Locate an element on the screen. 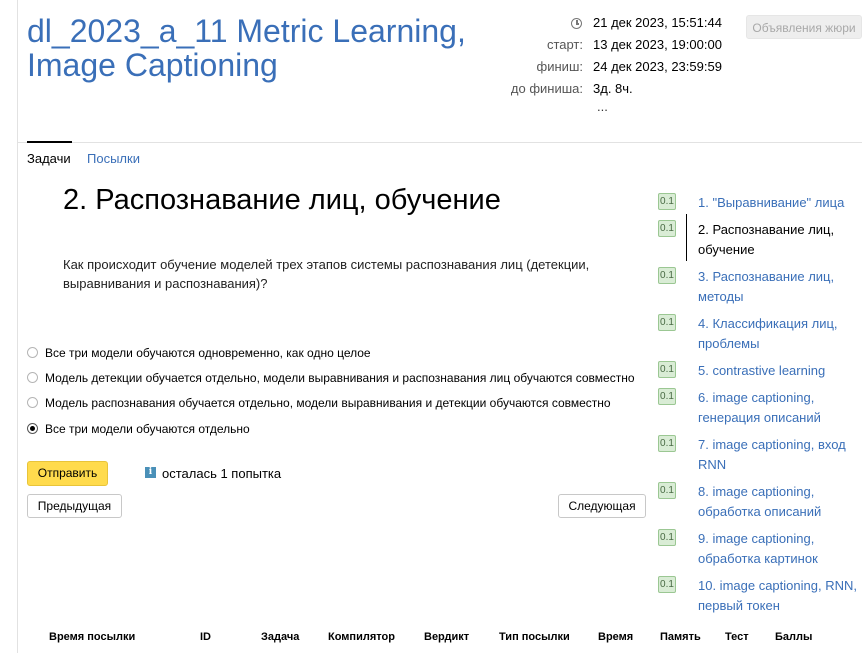  column-header: Время посылки is located at coordinates (92, 637).